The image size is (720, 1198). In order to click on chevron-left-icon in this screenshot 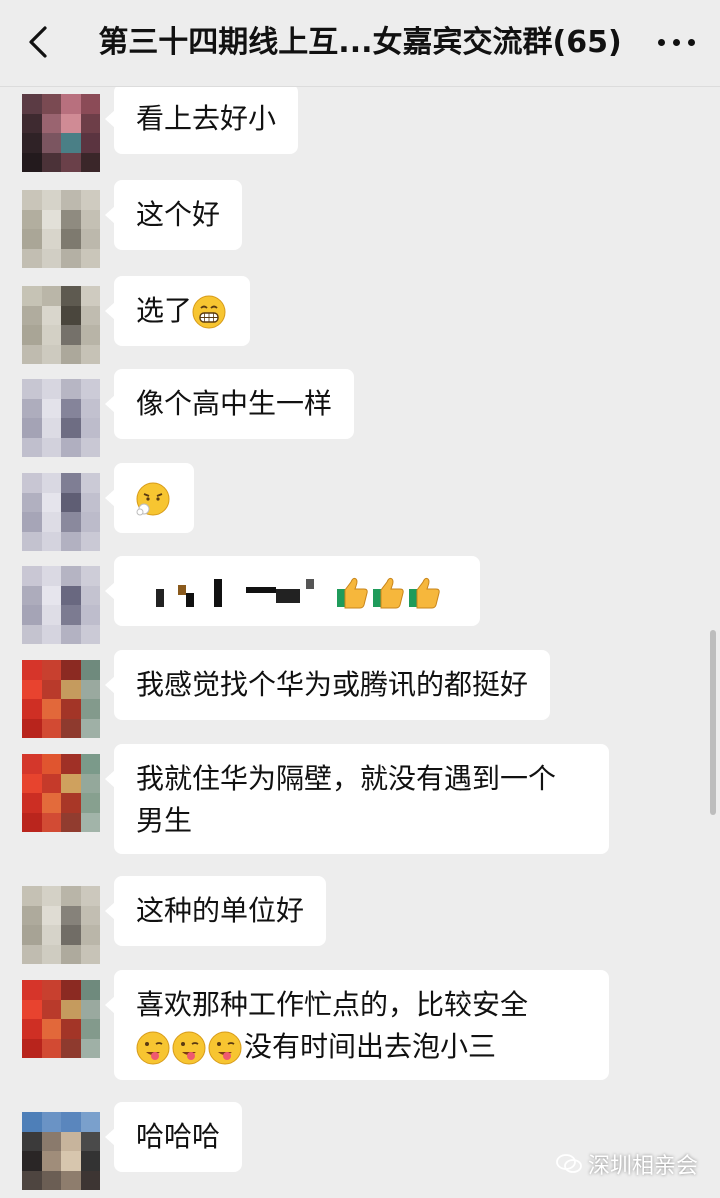, I will do `click(38, 42)`.